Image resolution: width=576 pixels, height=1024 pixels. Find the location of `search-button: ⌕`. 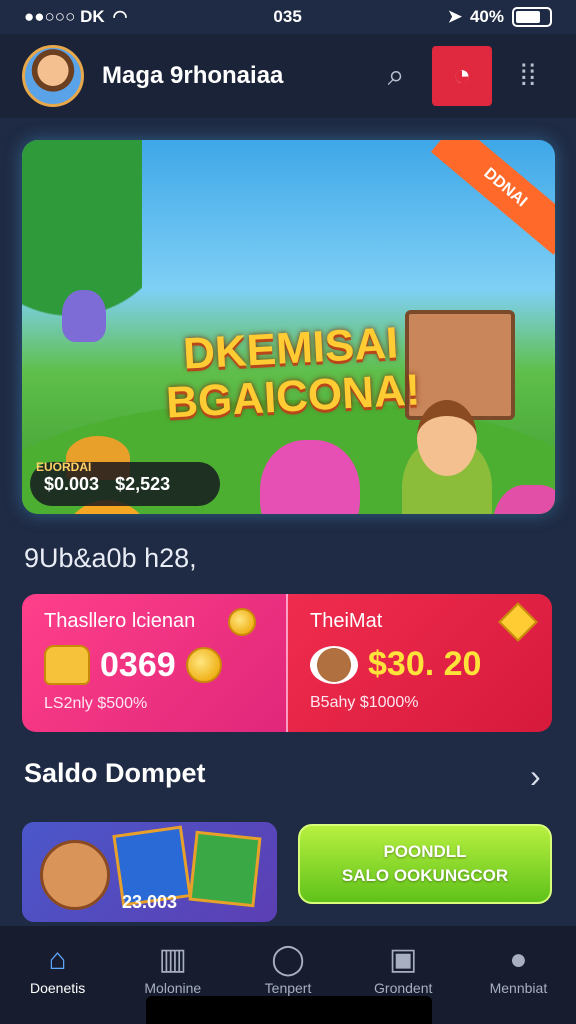

search-button: ⌕ is located at coordinates (396, 76).